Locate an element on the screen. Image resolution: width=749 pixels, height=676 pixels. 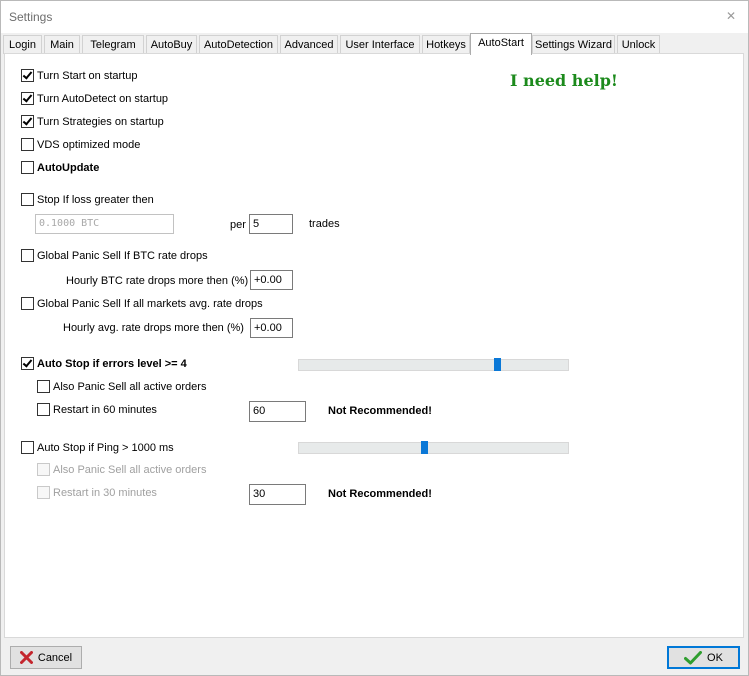
errors-warning-text: Not Recommended! is located at coordinates (380, 411).